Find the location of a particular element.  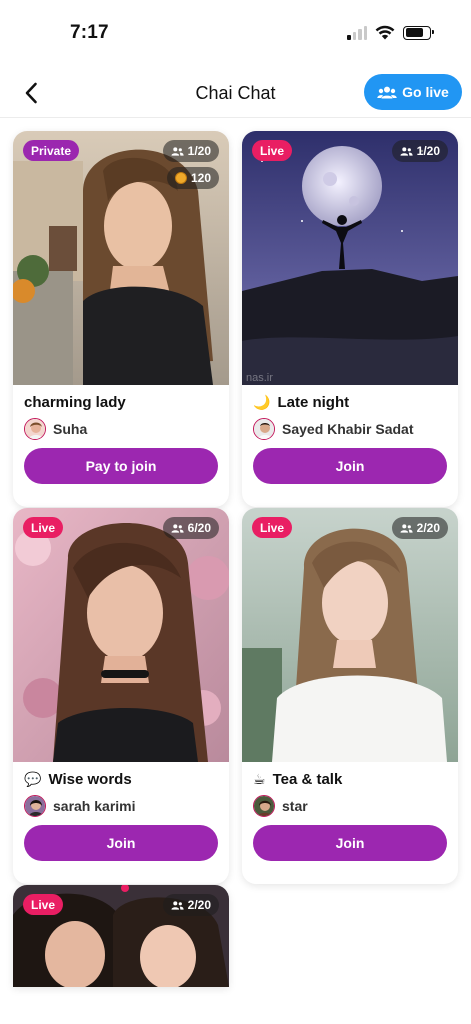

room-host: Suha is located at coordinates (55, 429).